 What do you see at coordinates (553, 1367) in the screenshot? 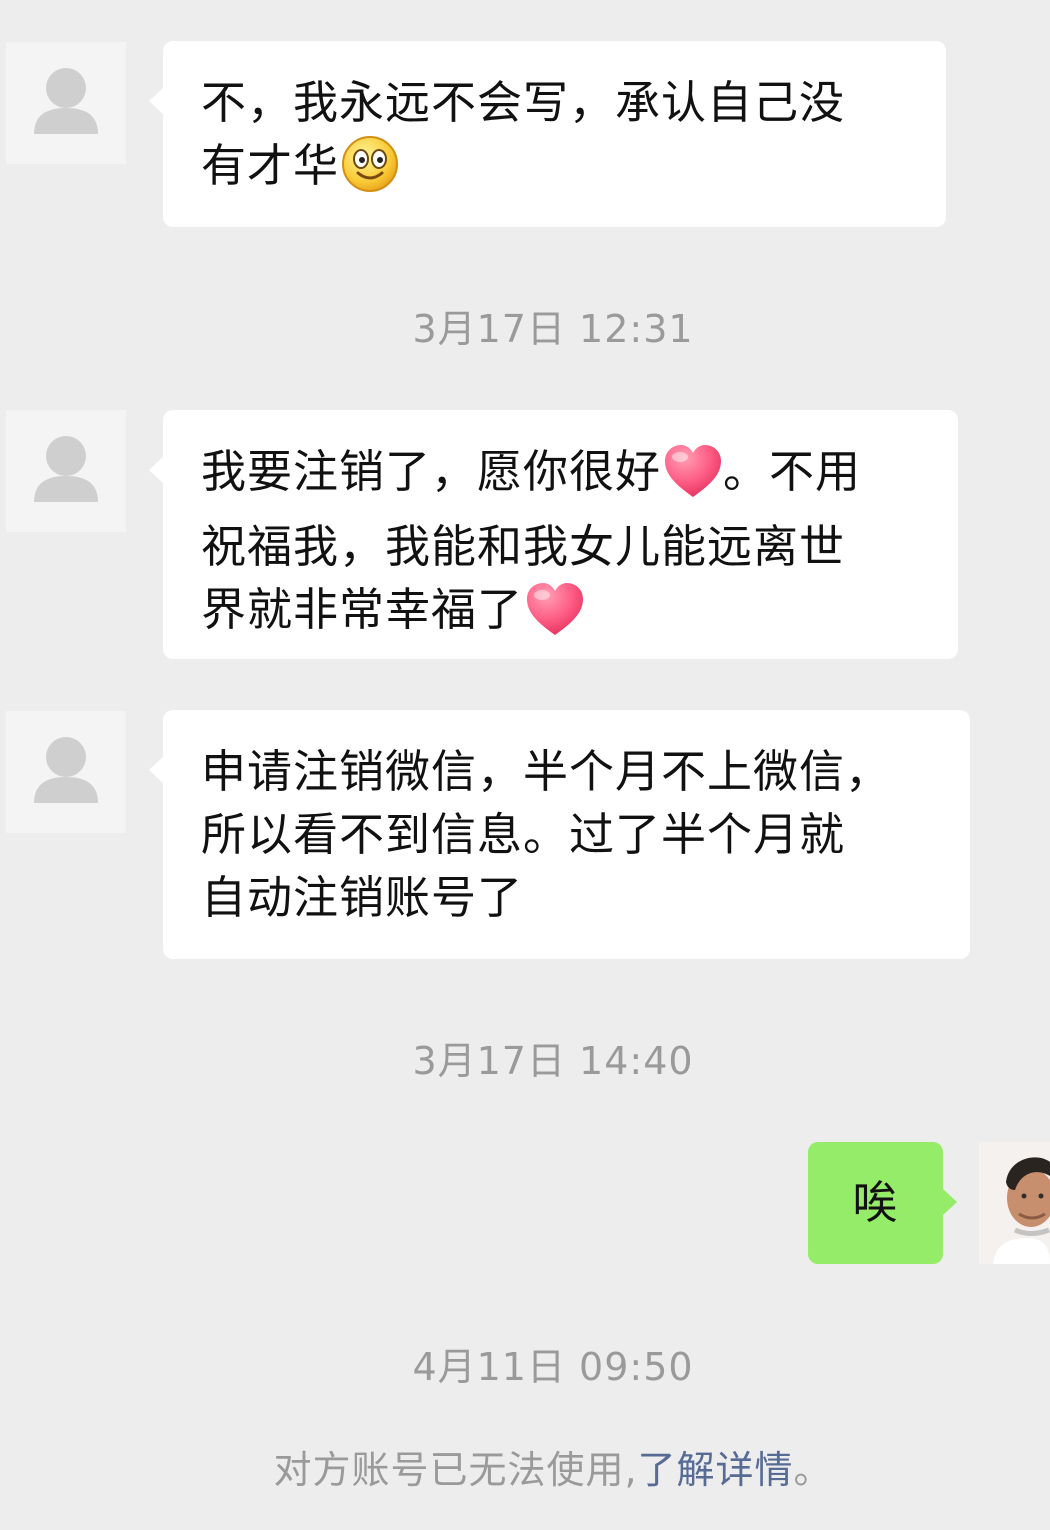
I see `message-timestamp: 4月11日 09:50` at bounding box center [553, 1367].